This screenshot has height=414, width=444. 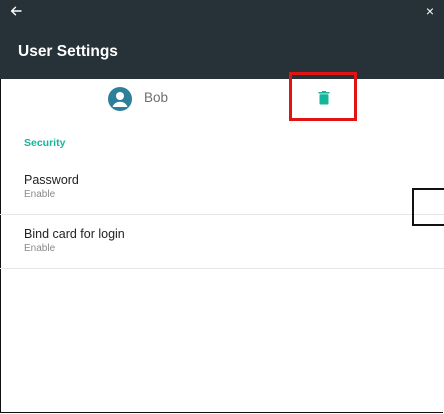 I want to click on avatar, so click(x=120, y=99).